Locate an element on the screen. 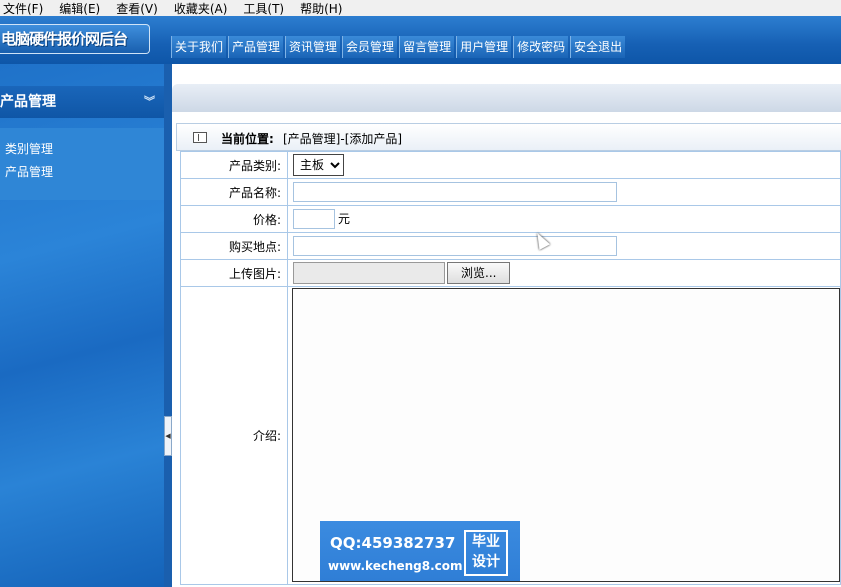 The height and width of the screenshot is (587, 841). sidebar-menu: 类别管理 产品管理 is located at coordinates (82, 164).